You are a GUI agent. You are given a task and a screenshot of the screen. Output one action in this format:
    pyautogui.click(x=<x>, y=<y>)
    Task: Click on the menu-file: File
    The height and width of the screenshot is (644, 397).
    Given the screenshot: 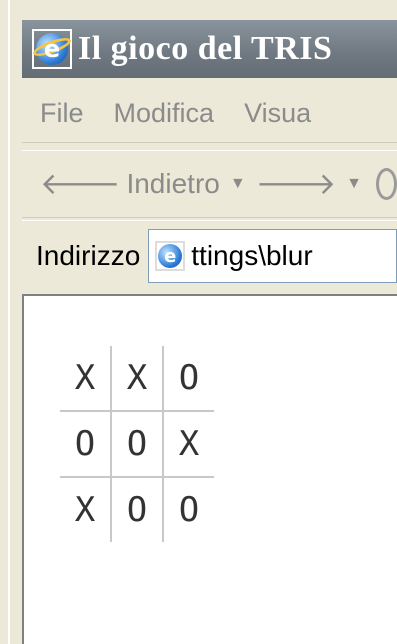 What is the action you would take?
    pyautogui.click(x=62, y=113)
    